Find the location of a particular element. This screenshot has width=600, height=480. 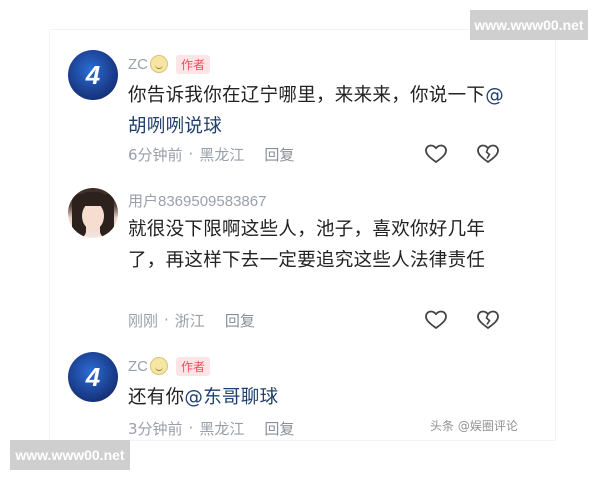

comment-text: 还有你@东哥聊球 is located at coordinates (323, 397).